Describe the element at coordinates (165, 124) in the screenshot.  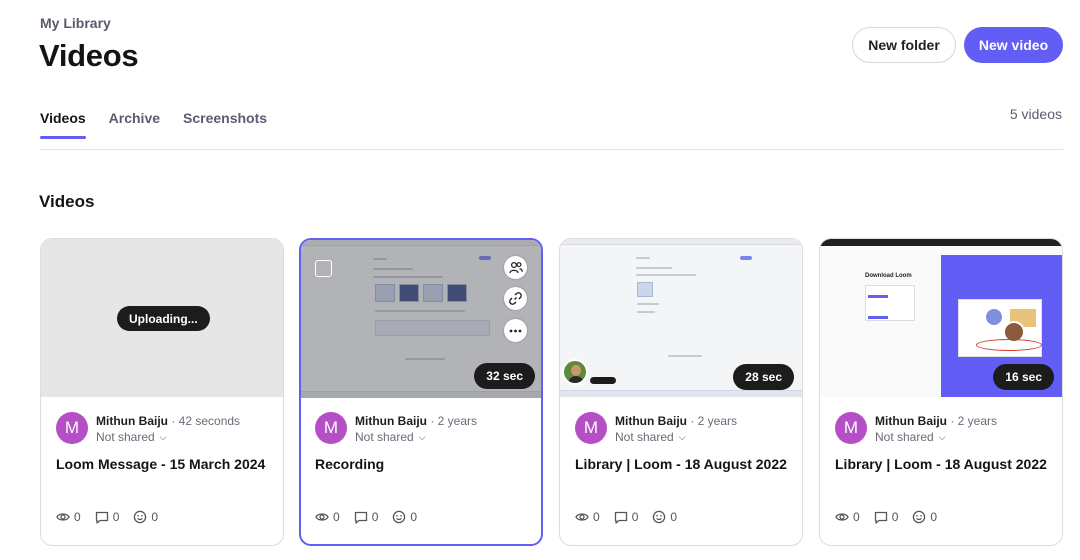
I see `tab-bar: Videos Archive Screenshots` at that location.